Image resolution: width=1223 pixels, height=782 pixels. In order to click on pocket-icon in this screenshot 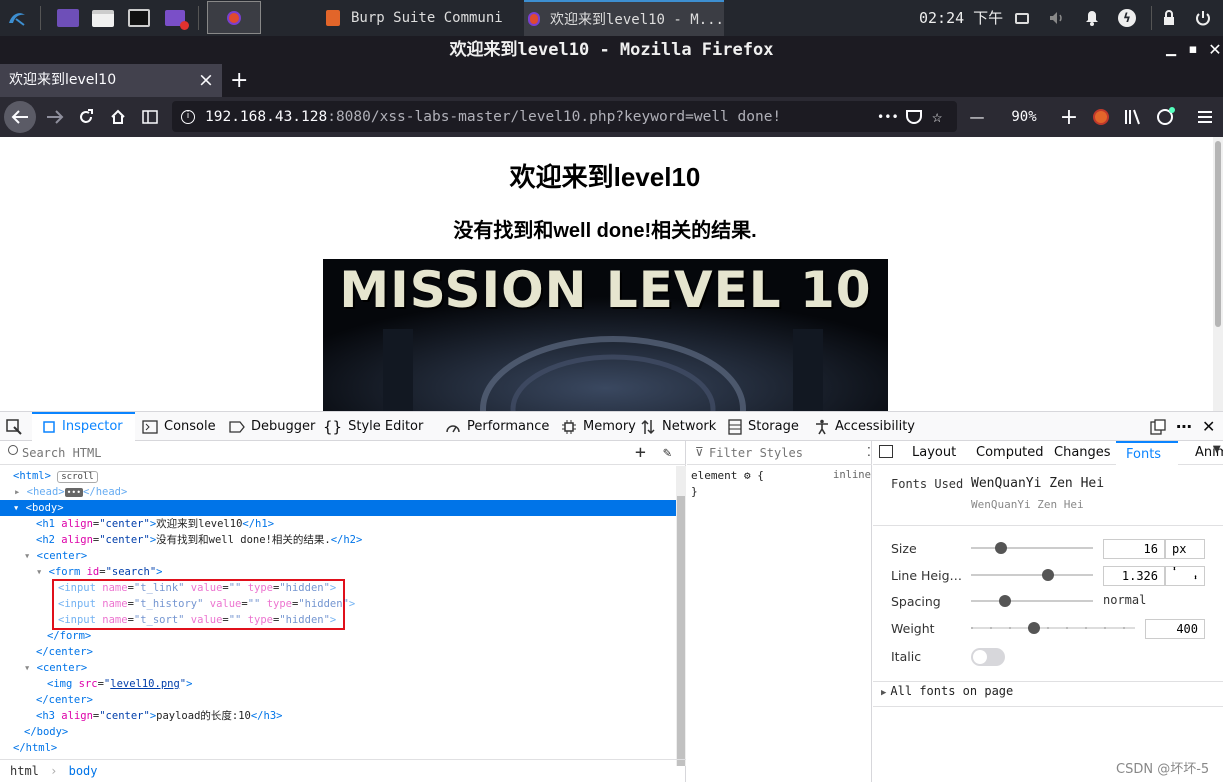, I will do `click(914, 116)`.